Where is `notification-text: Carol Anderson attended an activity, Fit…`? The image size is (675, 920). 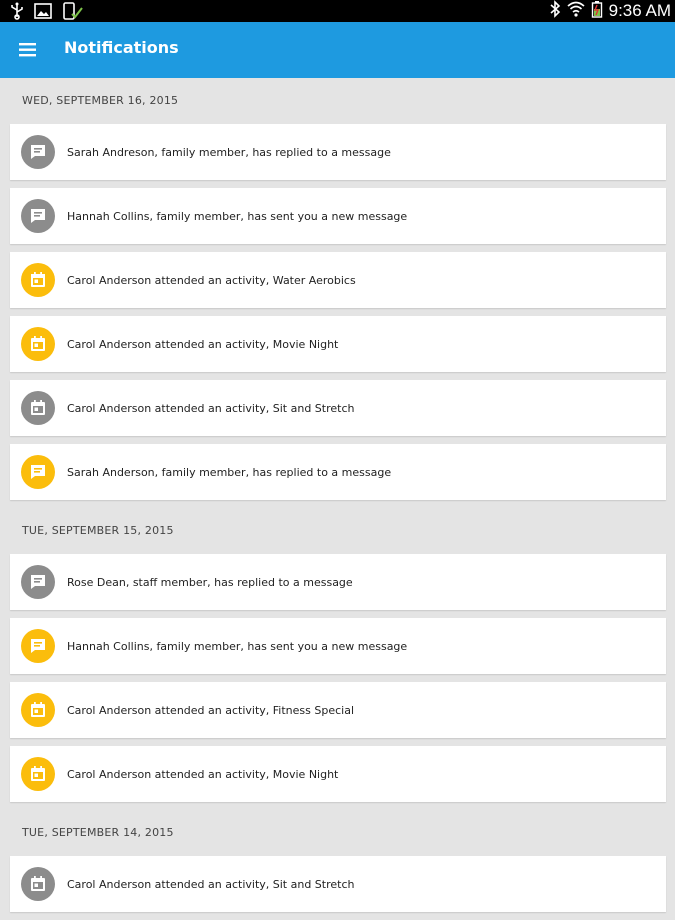
notification-text: Carol Anderson attended an activity, Fit… is located at coordinates (210, 710).